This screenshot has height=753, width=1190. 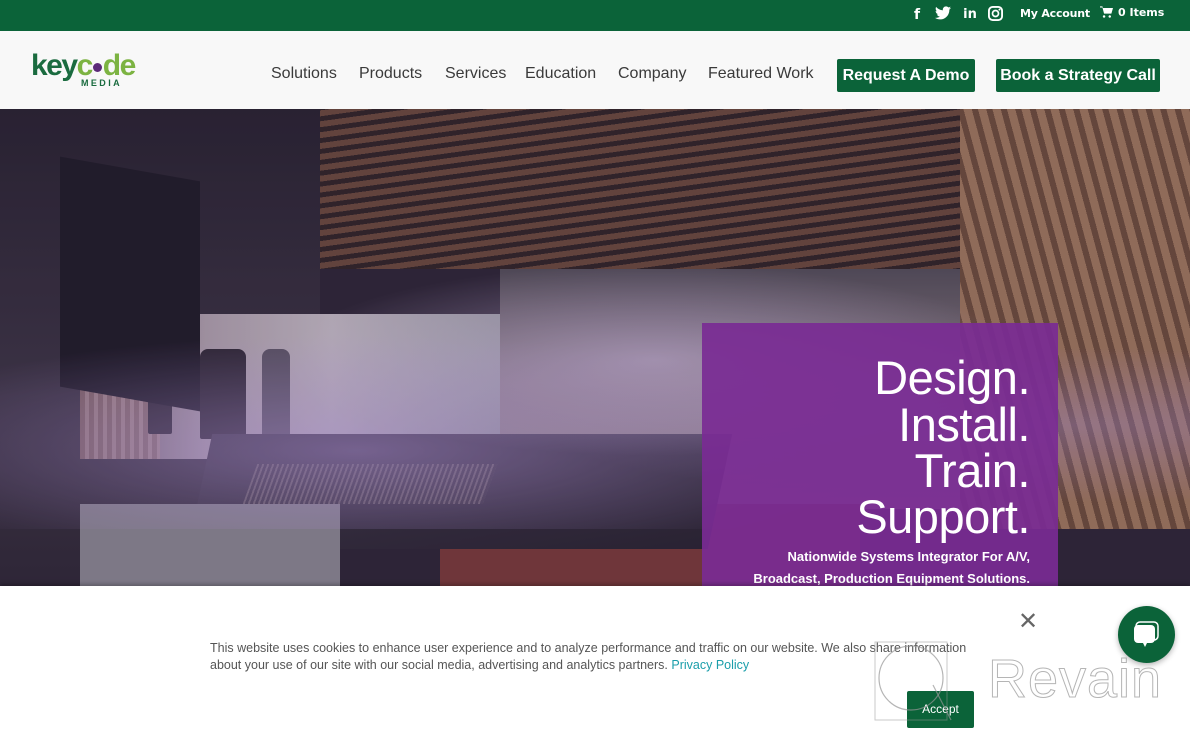 What do you see at coordinates (560, 74) in the screenshot?
I see `nav-education: Education` at bounding box center [560, 74].